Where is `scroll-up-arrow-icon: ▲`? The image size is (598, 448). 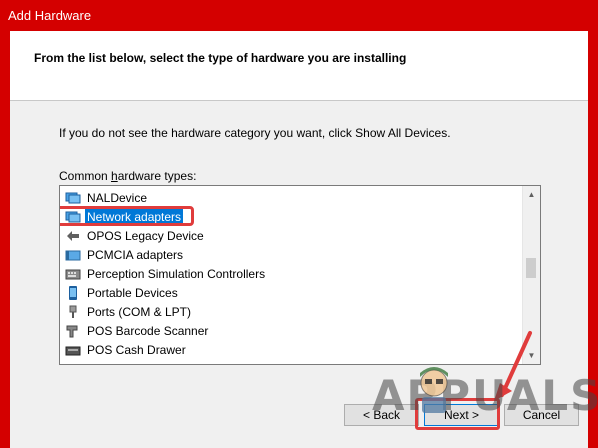
scroll-up-arrow-icon: ▲ is located at coordinates (531, 194).